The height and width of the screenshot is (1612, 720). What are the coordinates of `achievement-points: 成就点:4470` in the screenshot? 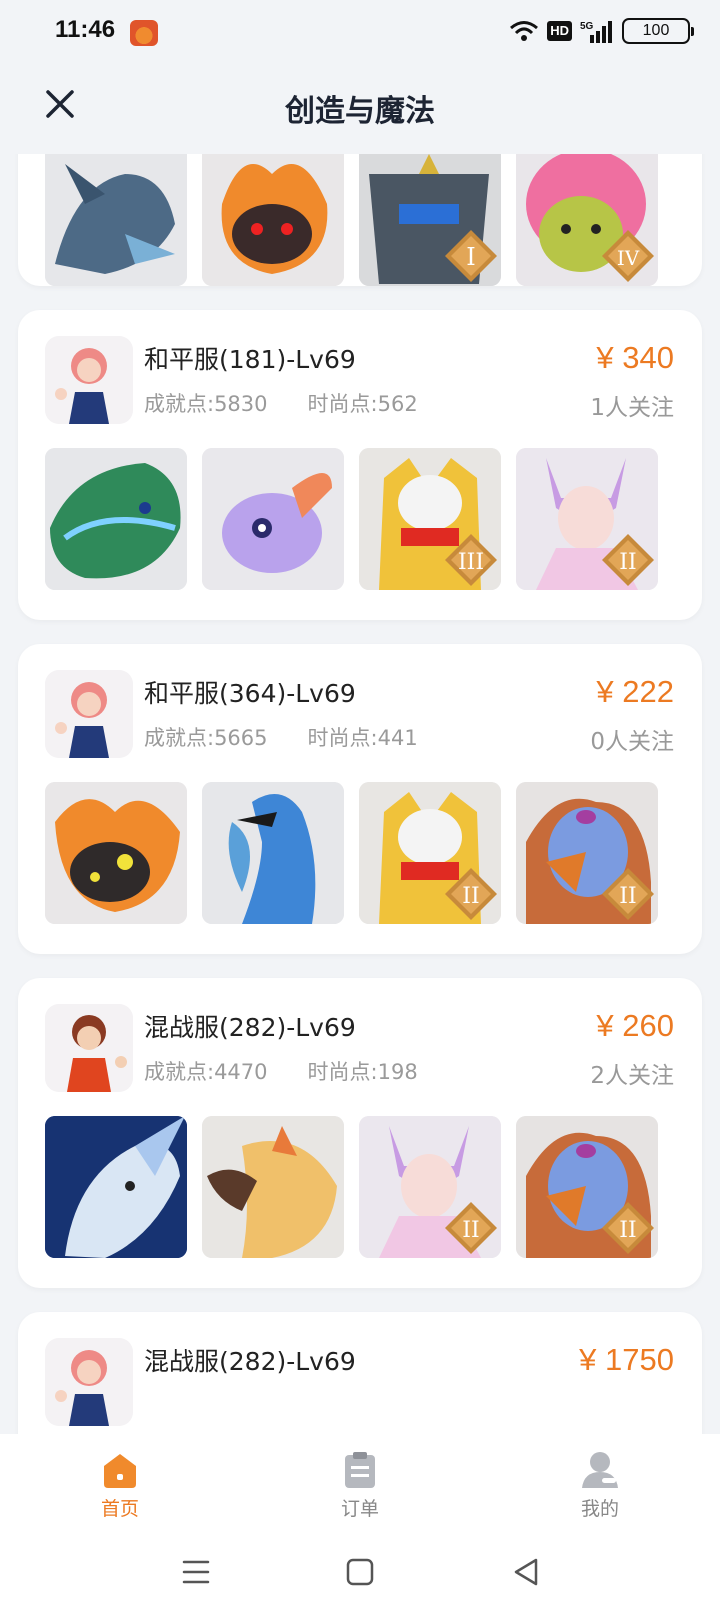 It's located at (206, 1072).